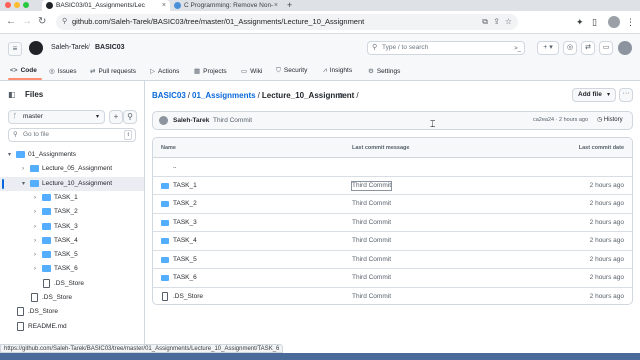 Image resolution: width=640 pixels, height=360 pixels. Describe the element at coordinates (163, 120) in the screenshot. I see `author-avatar` at that location.